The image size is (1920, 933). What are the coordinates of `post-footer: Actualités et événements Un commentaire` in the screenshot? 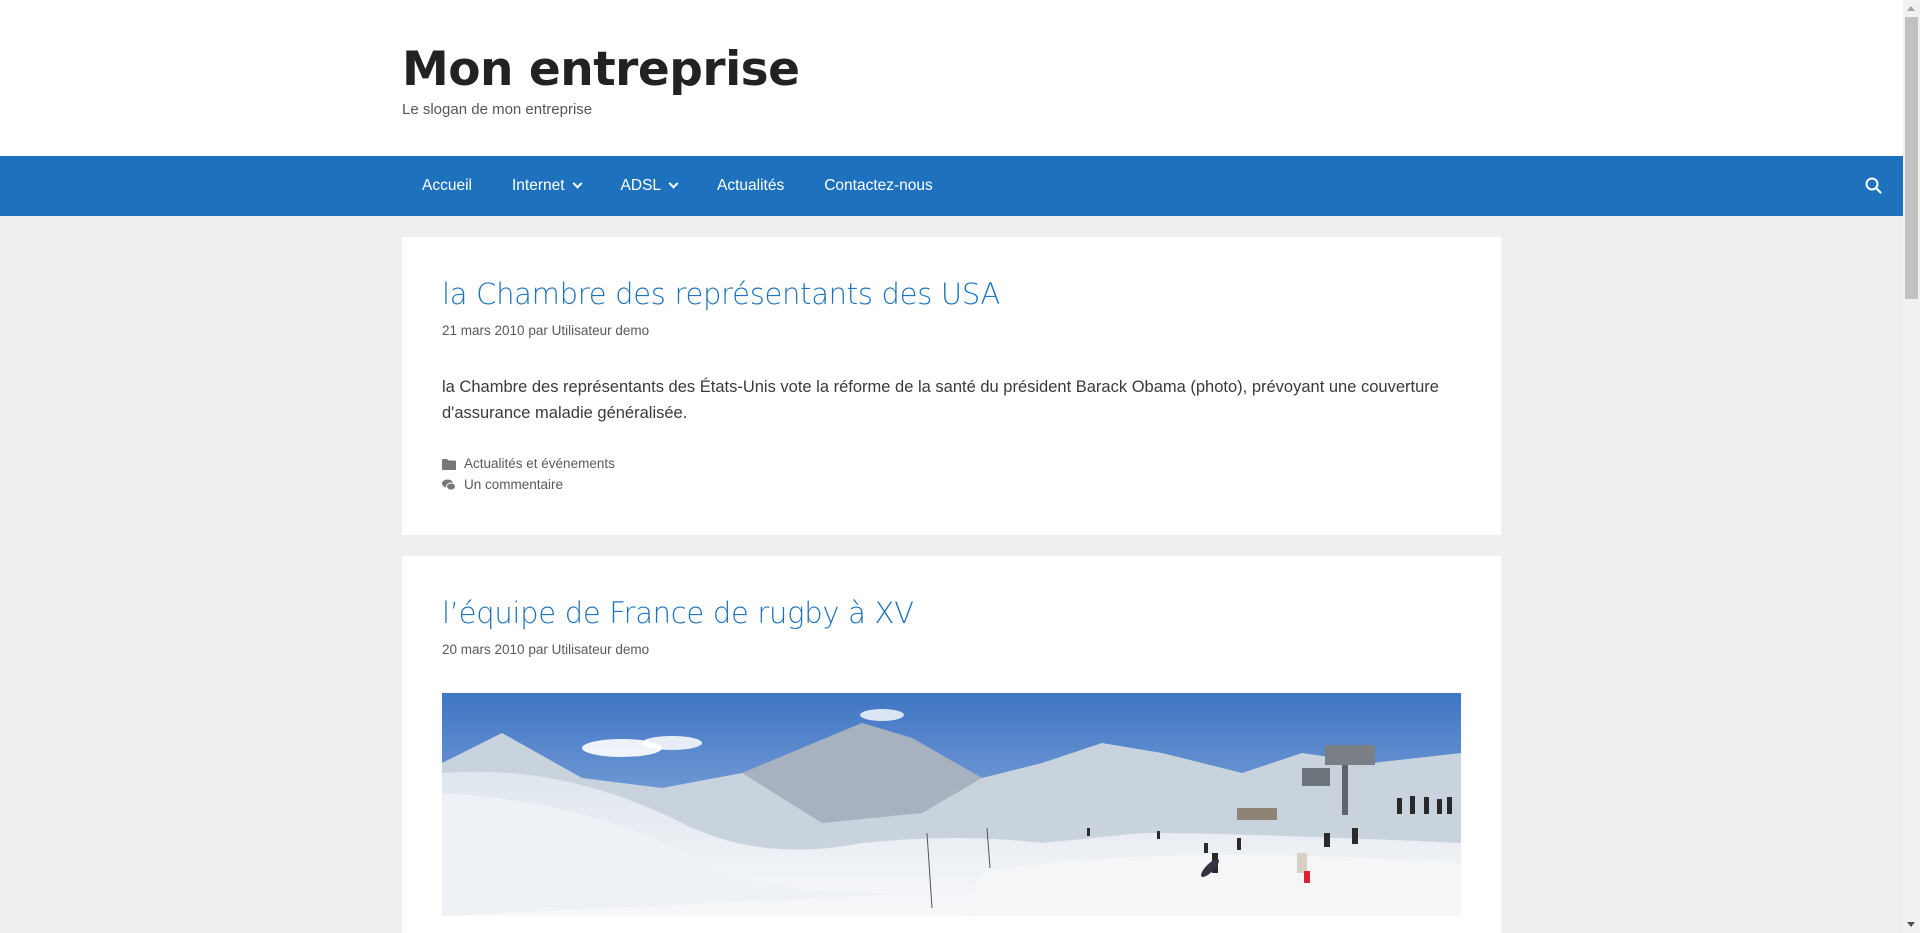 It's located at (951, 474).